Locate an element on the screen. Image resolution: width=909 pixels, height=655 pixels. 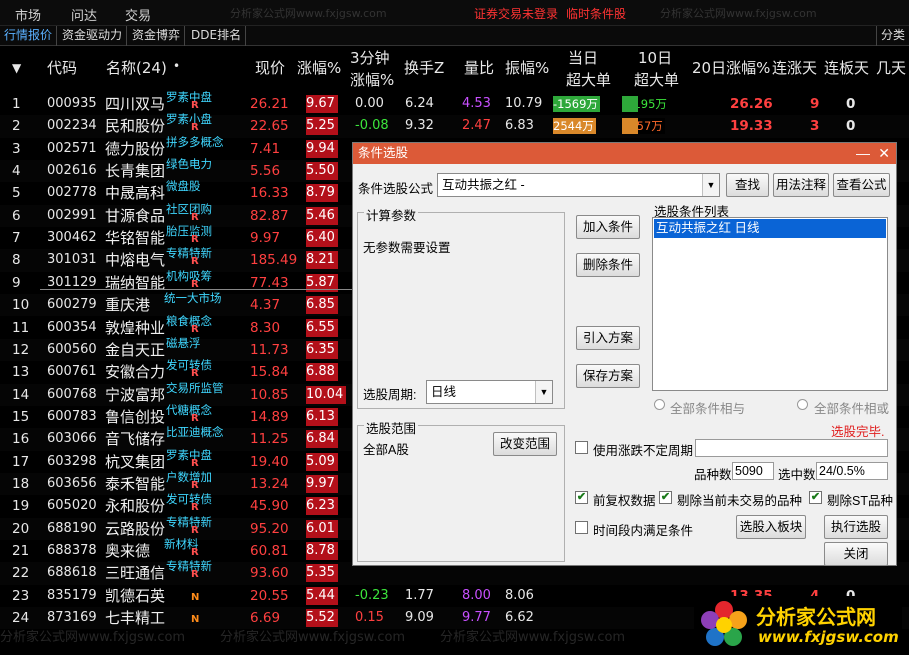
col-chg20: 20日涨幅% is located at coordinates (731, 68).